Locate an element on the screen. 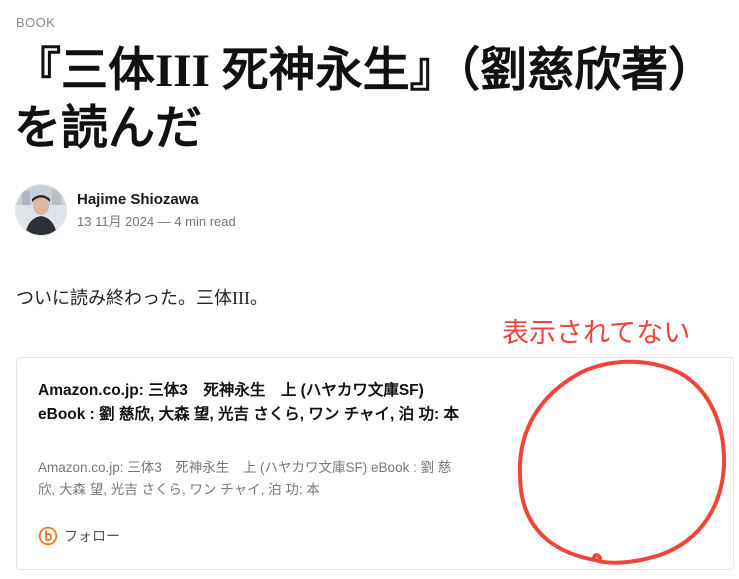 This screenshot has height=579, width=739. bookmark-source: フォロー is located at coordinates (79, 536).